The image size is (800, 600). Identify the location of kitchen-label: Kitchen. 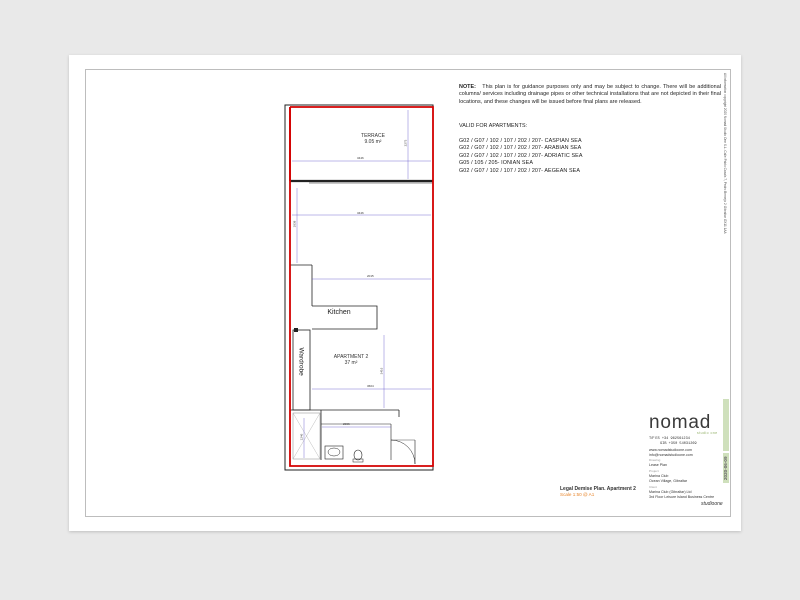
(339, 312).